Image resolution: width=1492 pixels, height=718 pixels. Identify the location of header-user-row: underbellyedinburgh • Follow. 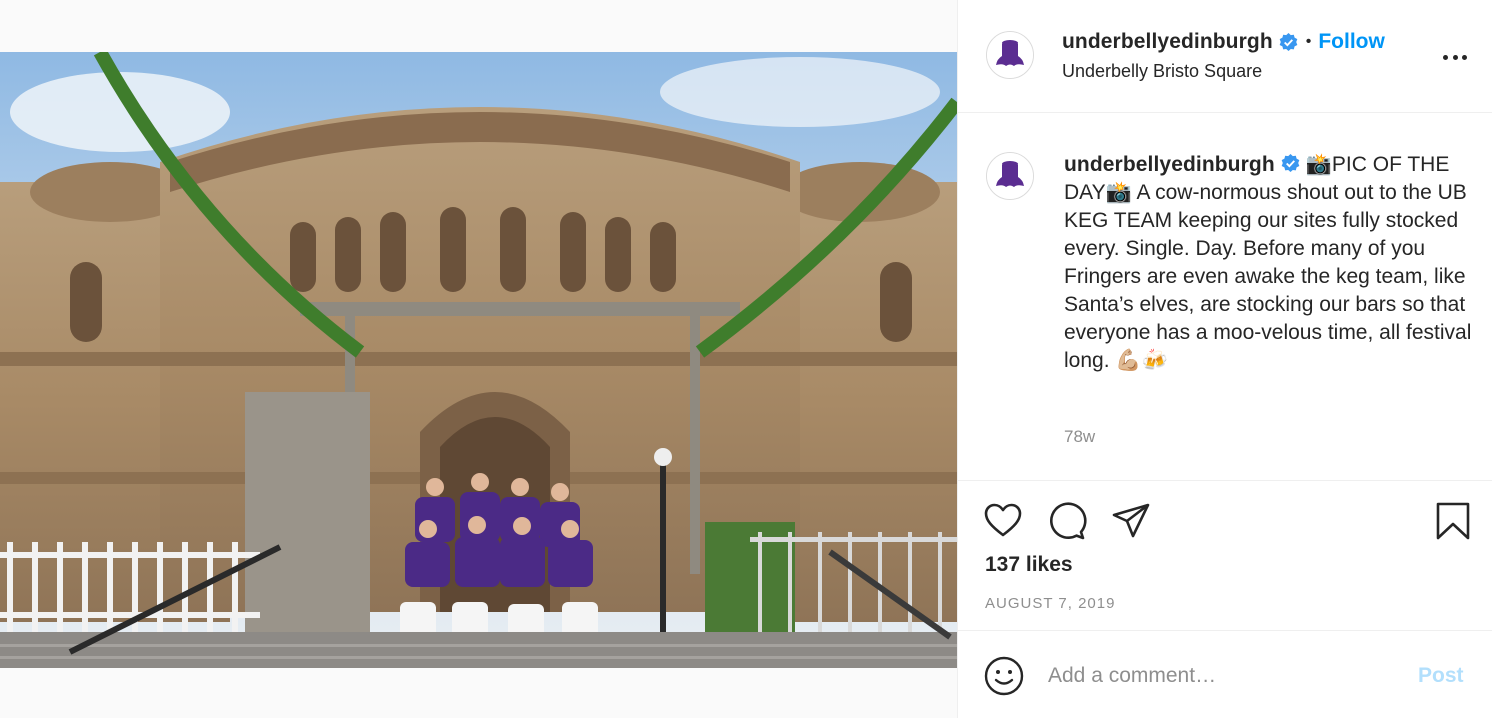
(1223, 42).